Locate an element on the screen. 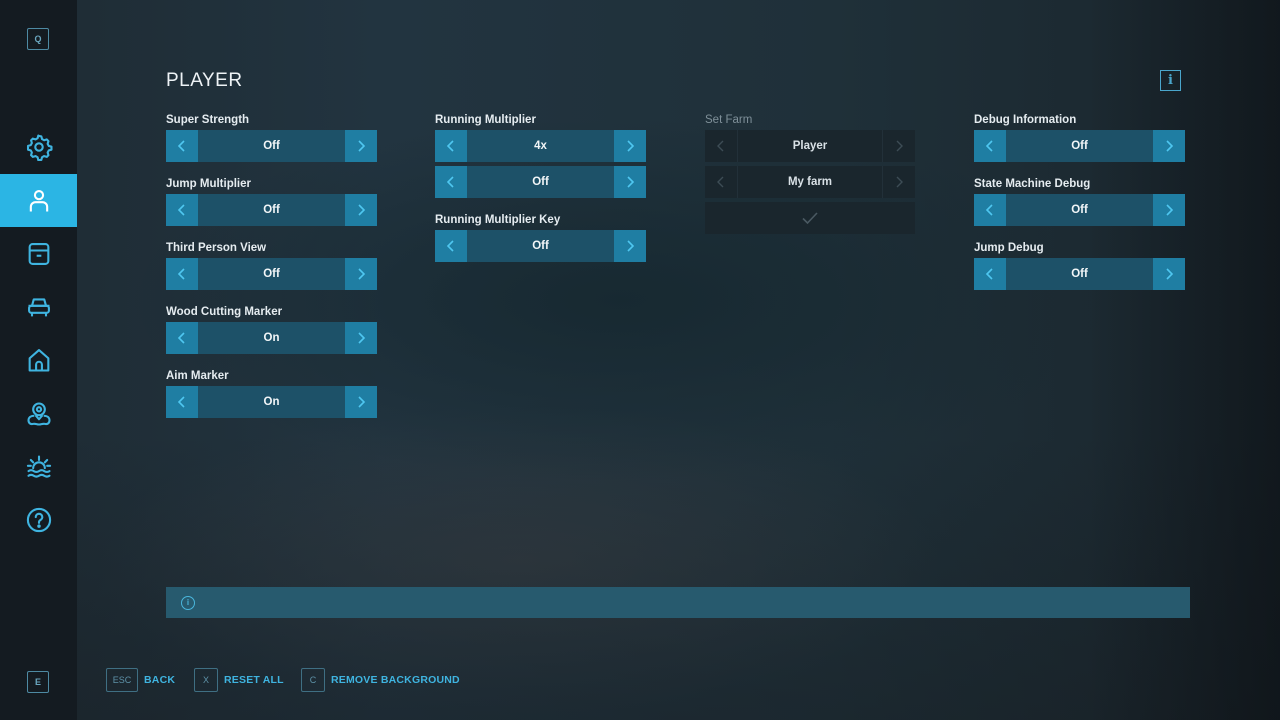 This screenshot has height=720, width=1280. aim-marker-value: On is located at coordinates (271, 402).